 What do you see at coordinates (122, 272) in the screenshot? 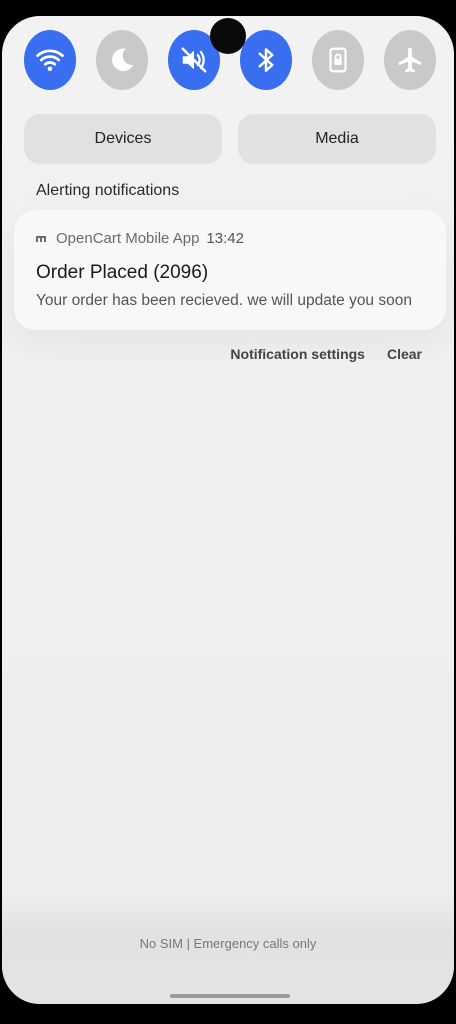
I see `notification-title: Order Placed (2096)` at bounding box center [122, 272].